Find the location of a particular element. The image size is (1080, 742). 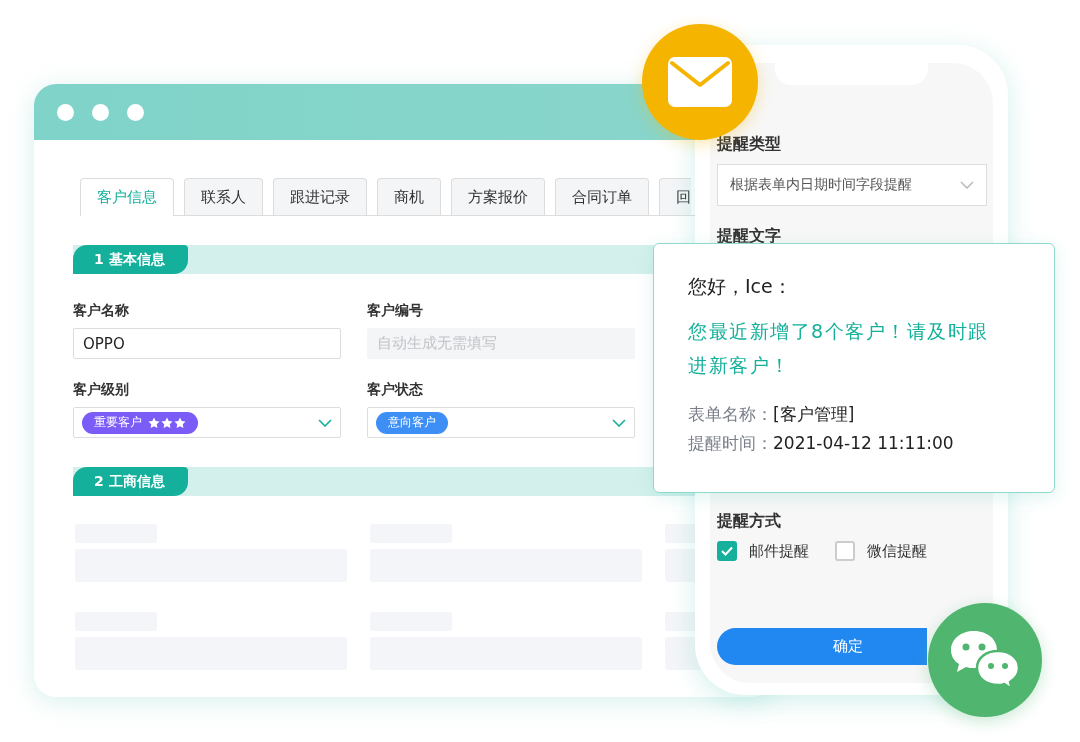

greeting-text: 您好，Ice： is located at coordinates (740, 286).